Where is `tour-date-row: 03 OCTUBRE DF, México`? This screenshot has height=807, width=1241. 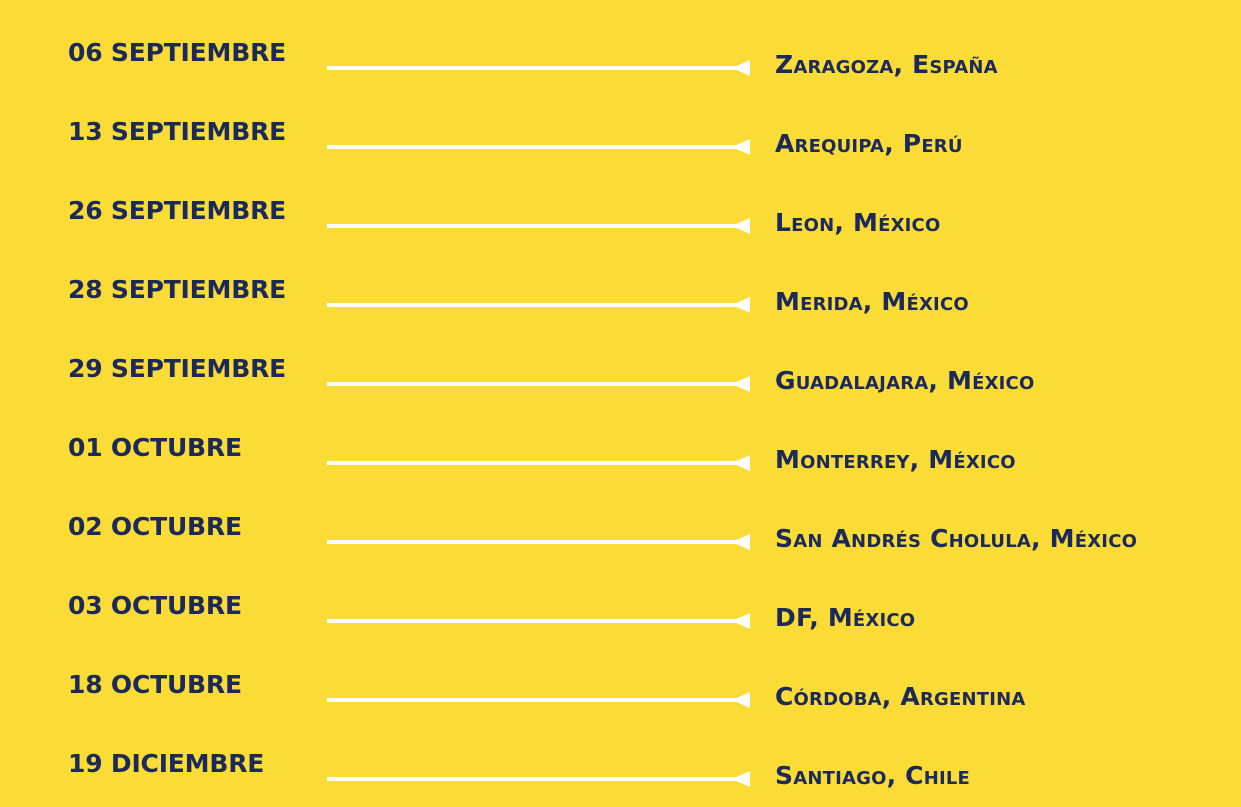 tour-date-row: 03 OCTUBRE DF, México is located at coordinates (620, 609).